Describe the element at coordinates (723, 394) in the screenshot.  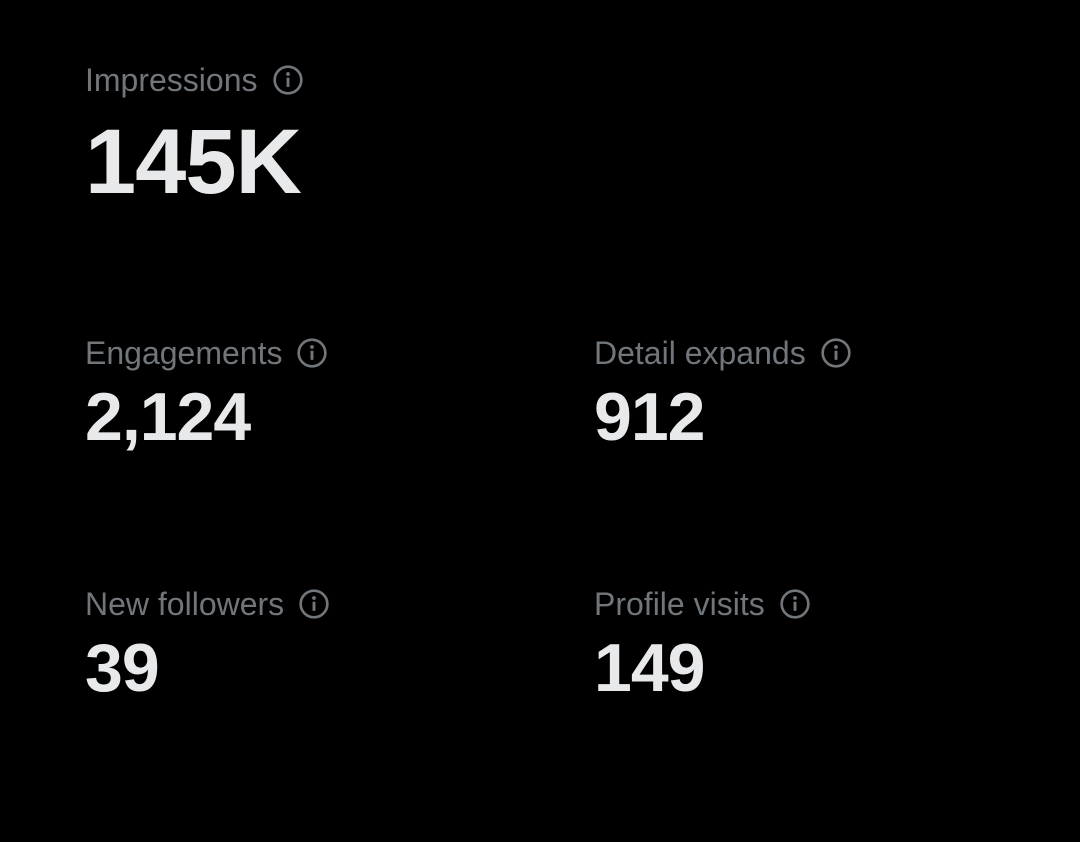
I see `metric-detail-expands: Detail expands 912` at that location.